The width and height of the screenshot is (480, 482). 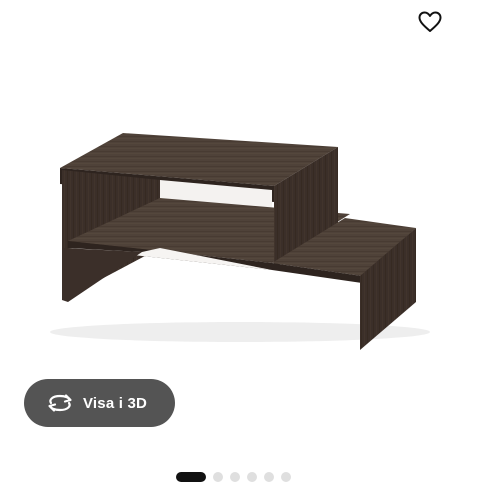 I want to click on view-in-3d-button: Visa i 3D, so click(x=99, y=403).